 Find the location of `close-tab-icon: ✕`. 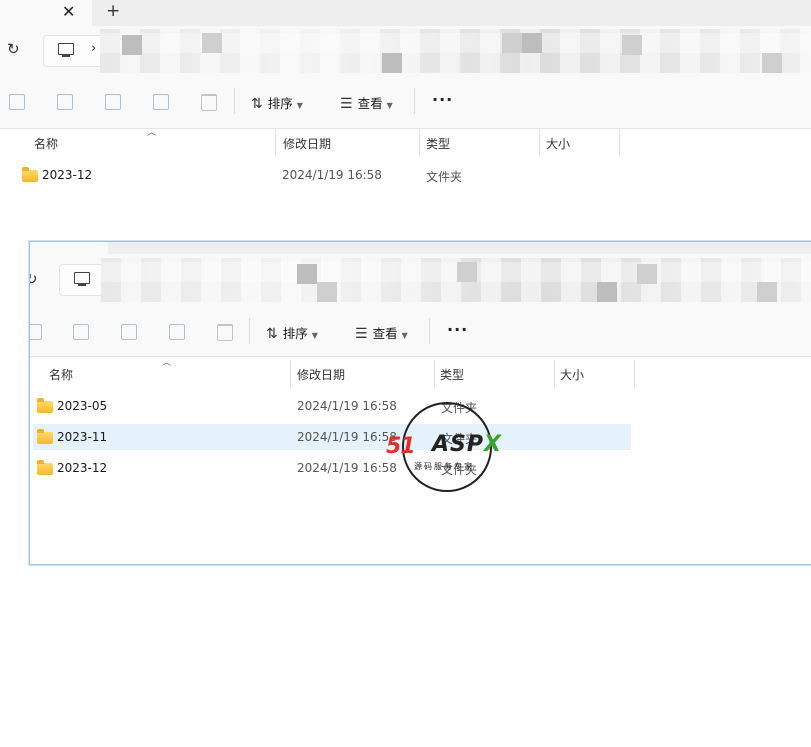

close-tab-icon: ✕ is located at coordinates (68, 11).